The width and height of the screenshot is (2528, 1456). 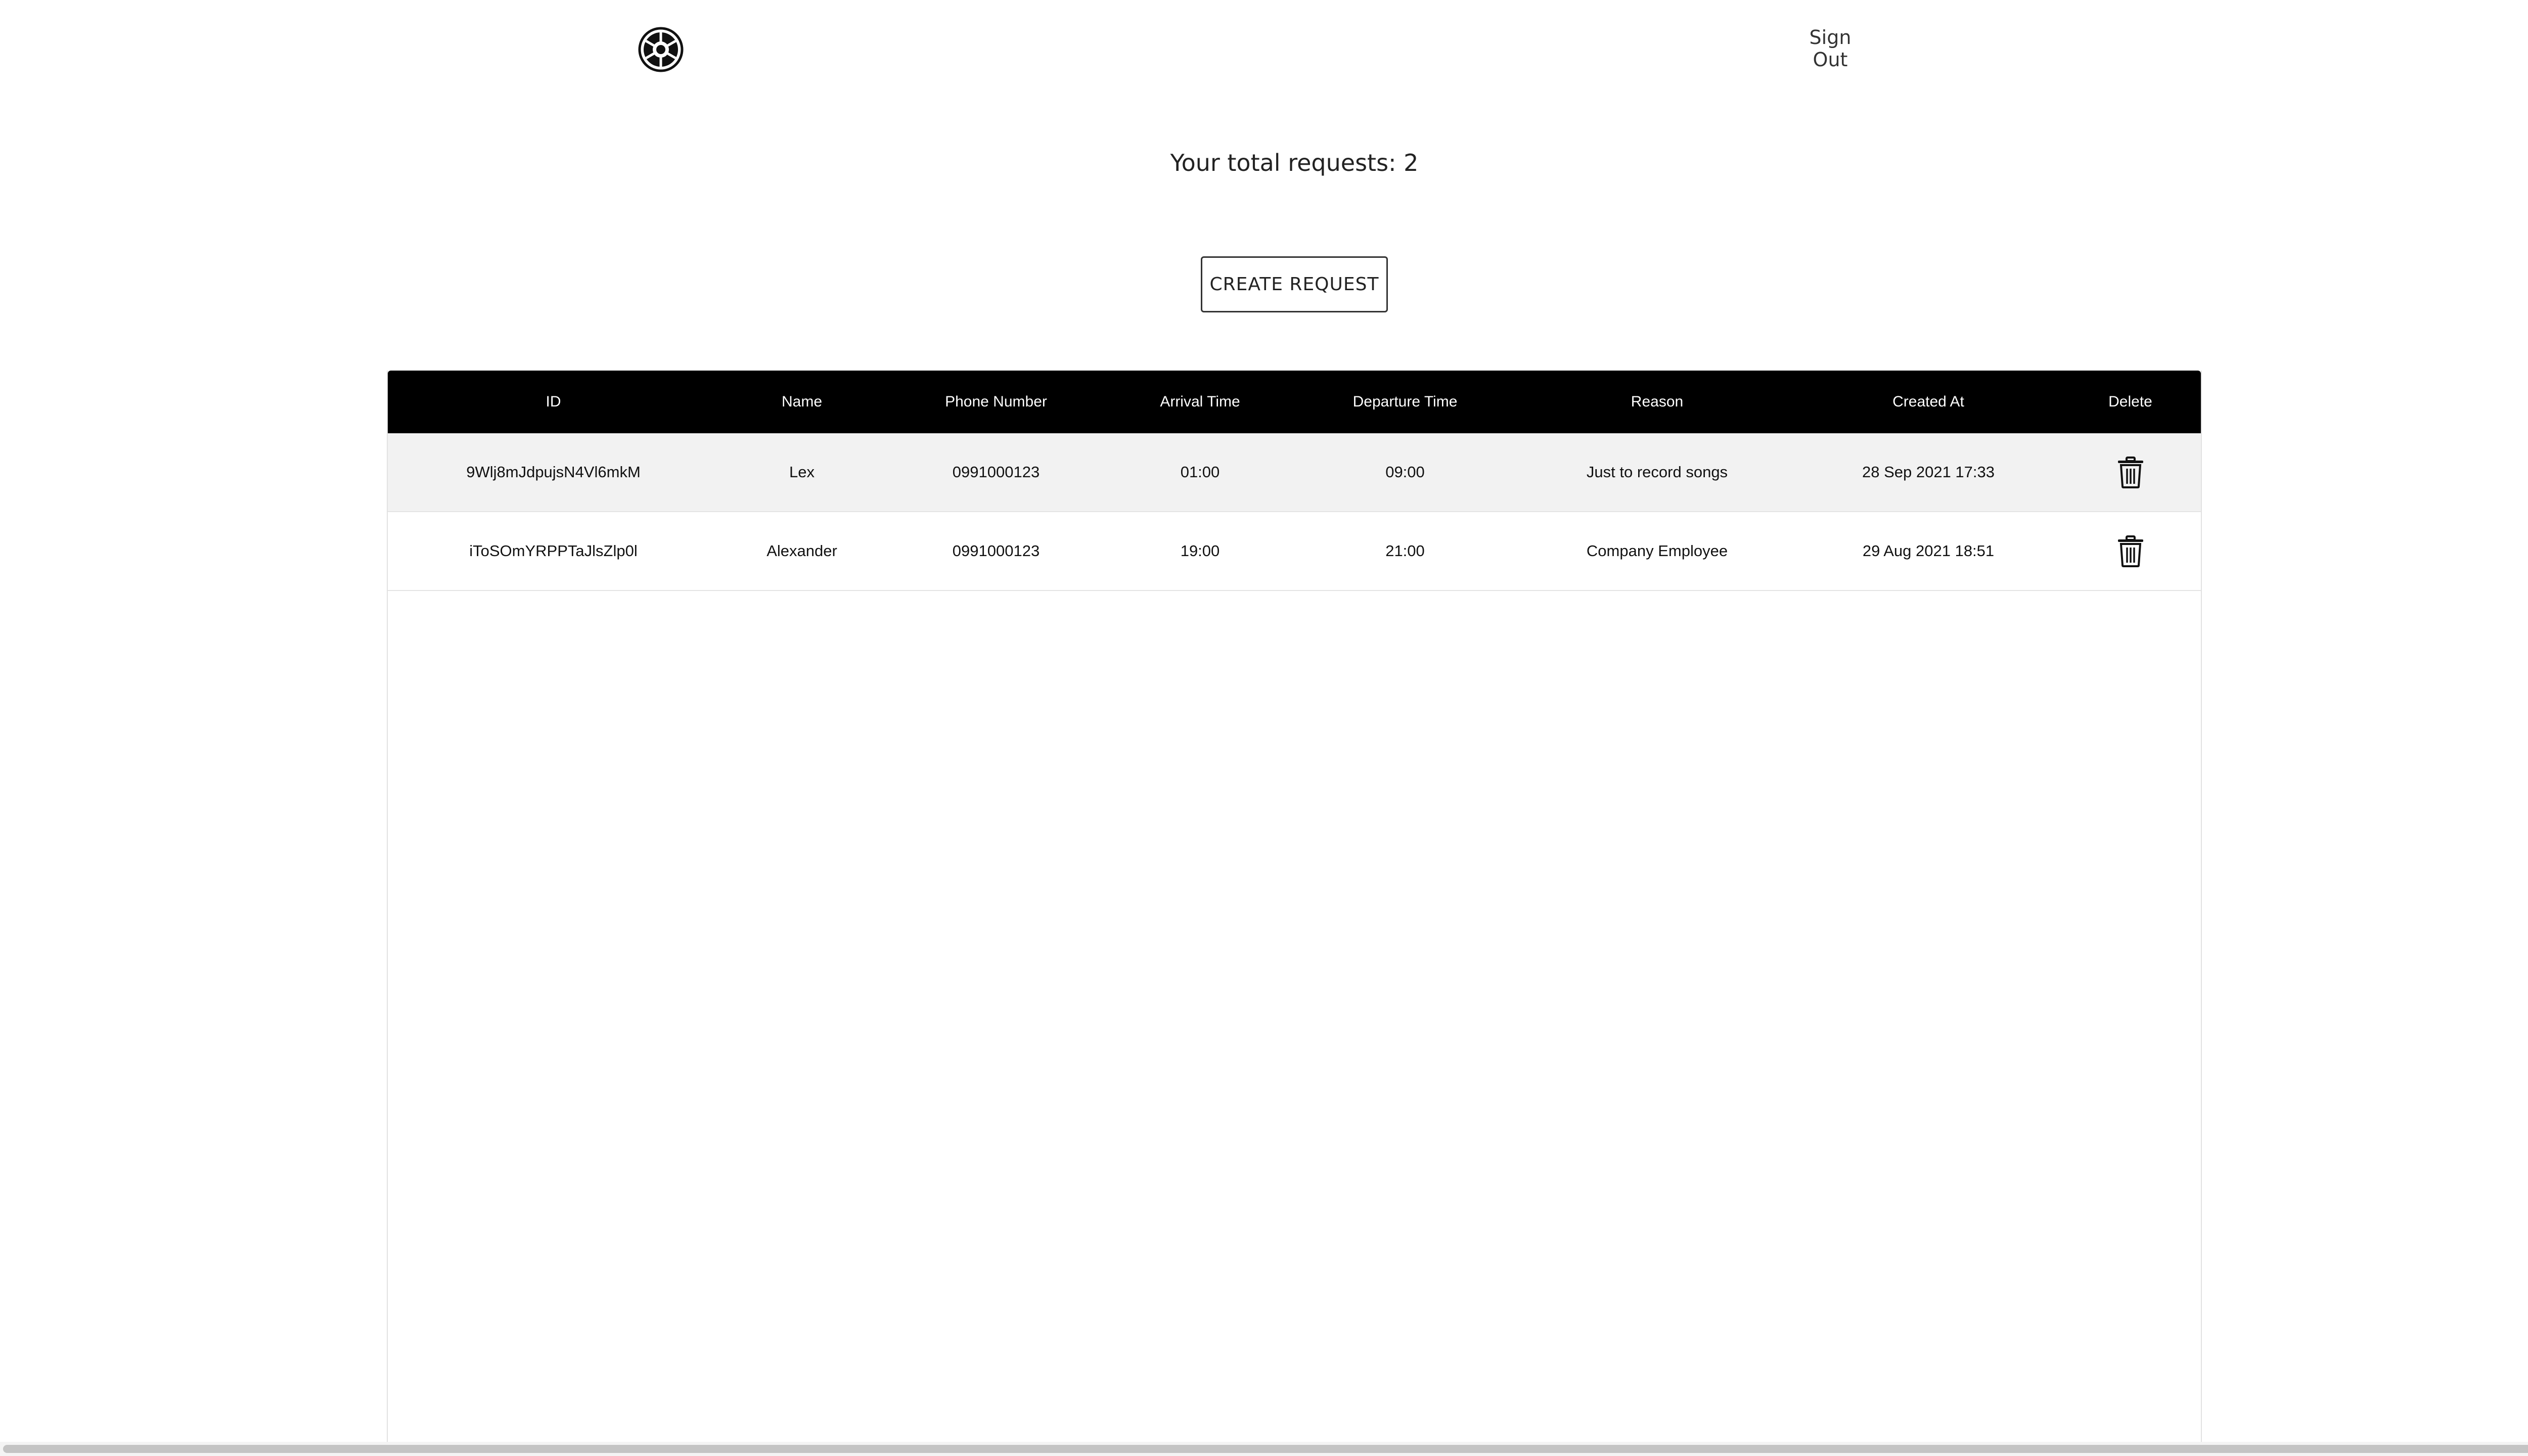 I want to click on column-header-departure: Departure Time, so click(x=1405, y=401).